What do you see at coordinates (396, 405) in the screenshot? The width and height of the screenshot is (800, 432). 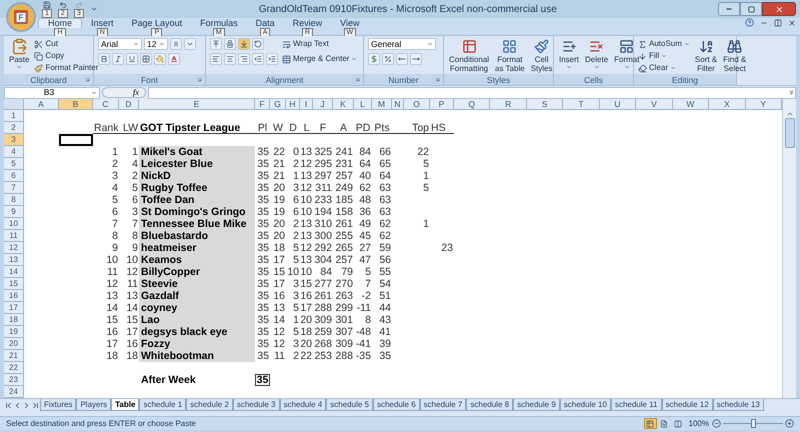 I see `sheet-tab: schedule 6` at bounding box center [396, 405].